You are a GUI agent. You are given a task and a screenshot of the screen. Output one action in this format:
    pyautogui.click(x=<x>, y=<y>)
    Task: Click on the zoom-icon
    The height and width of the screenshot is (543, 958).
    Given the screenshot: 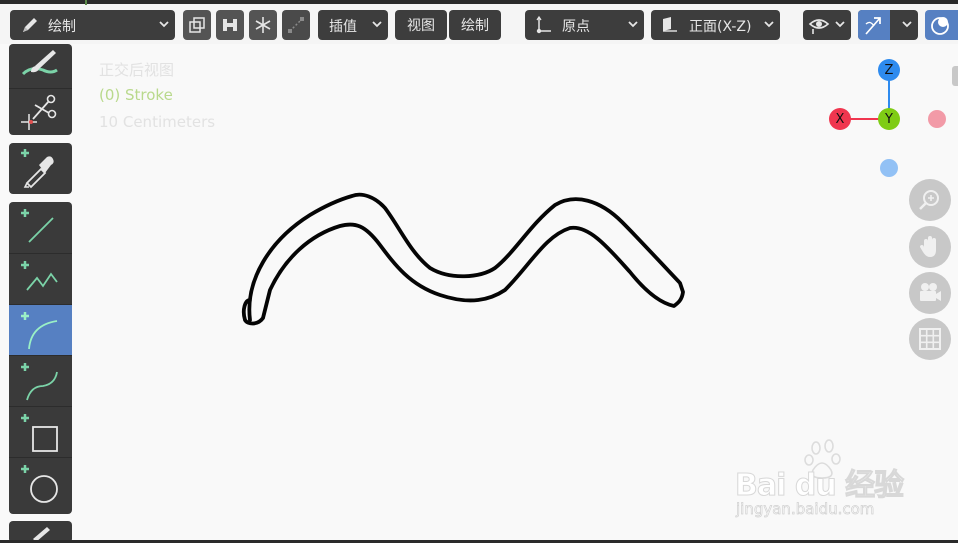 What is the action you would take?
    pyautogui.click(x=929, y=200)
    